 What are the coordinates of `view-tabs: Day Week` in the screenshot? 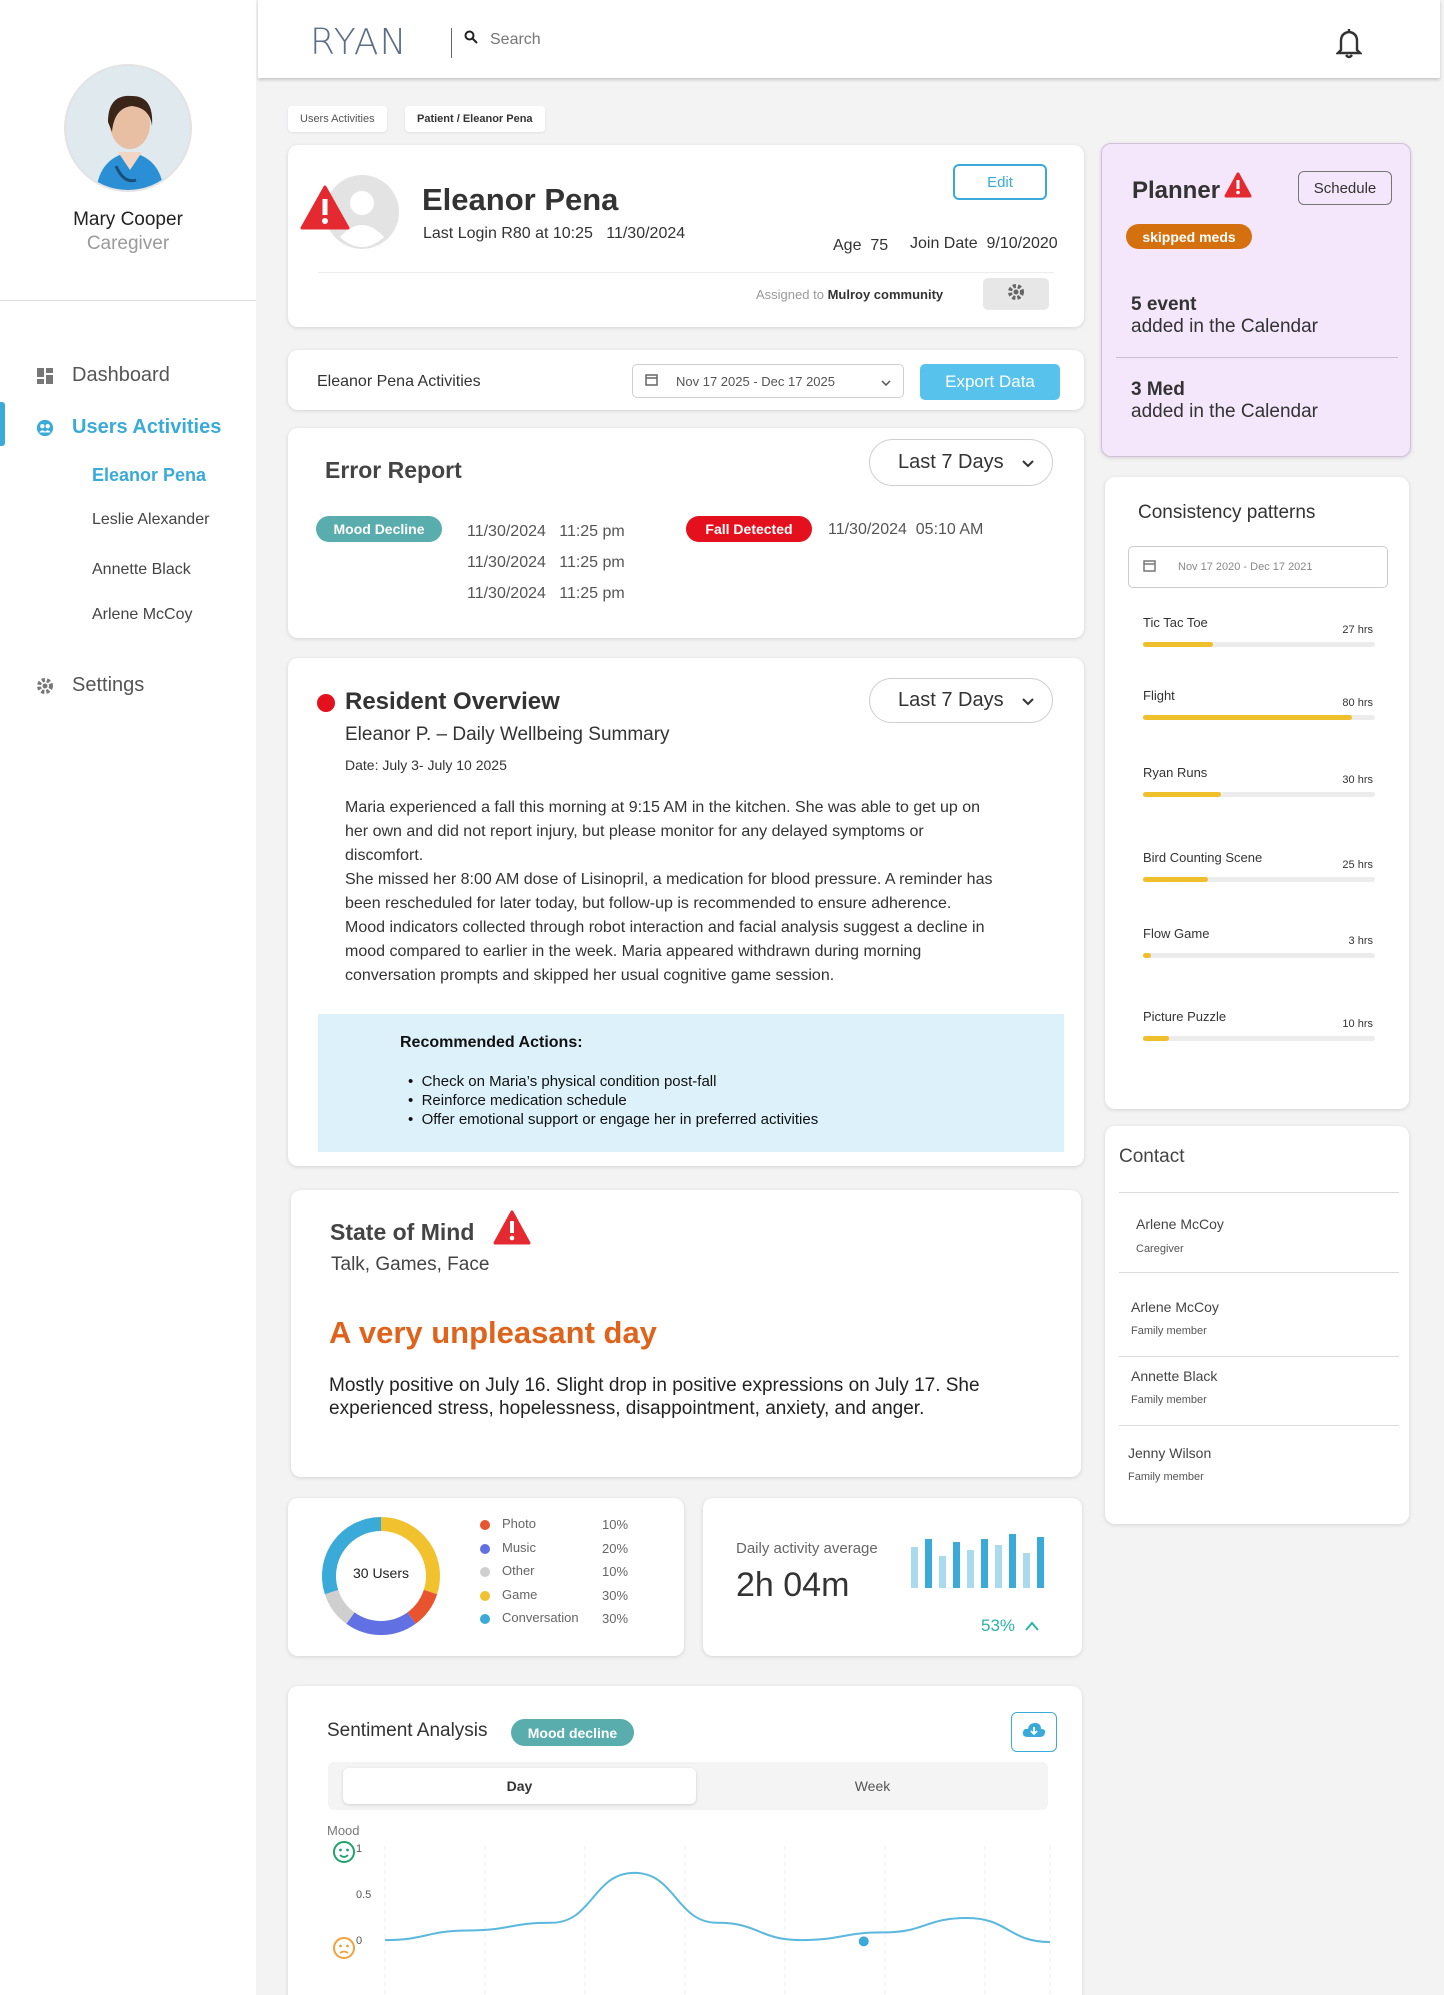 It's located at (688, 1786).